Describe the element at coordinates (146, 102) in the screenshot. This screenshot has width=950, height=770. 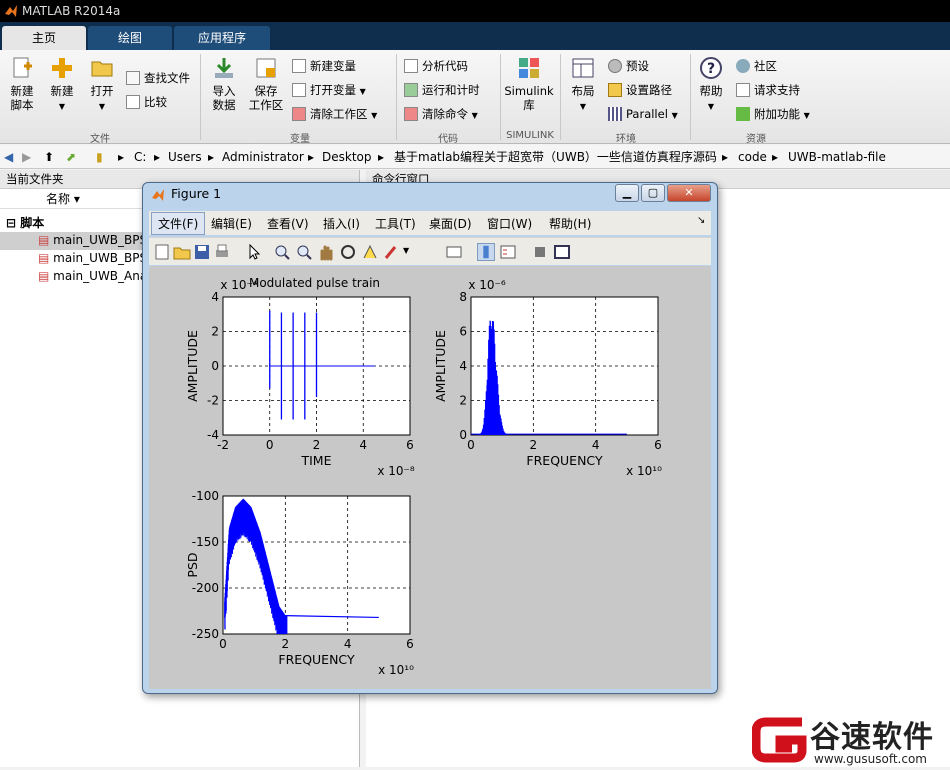
I see `compare-button: 比较` at that location.